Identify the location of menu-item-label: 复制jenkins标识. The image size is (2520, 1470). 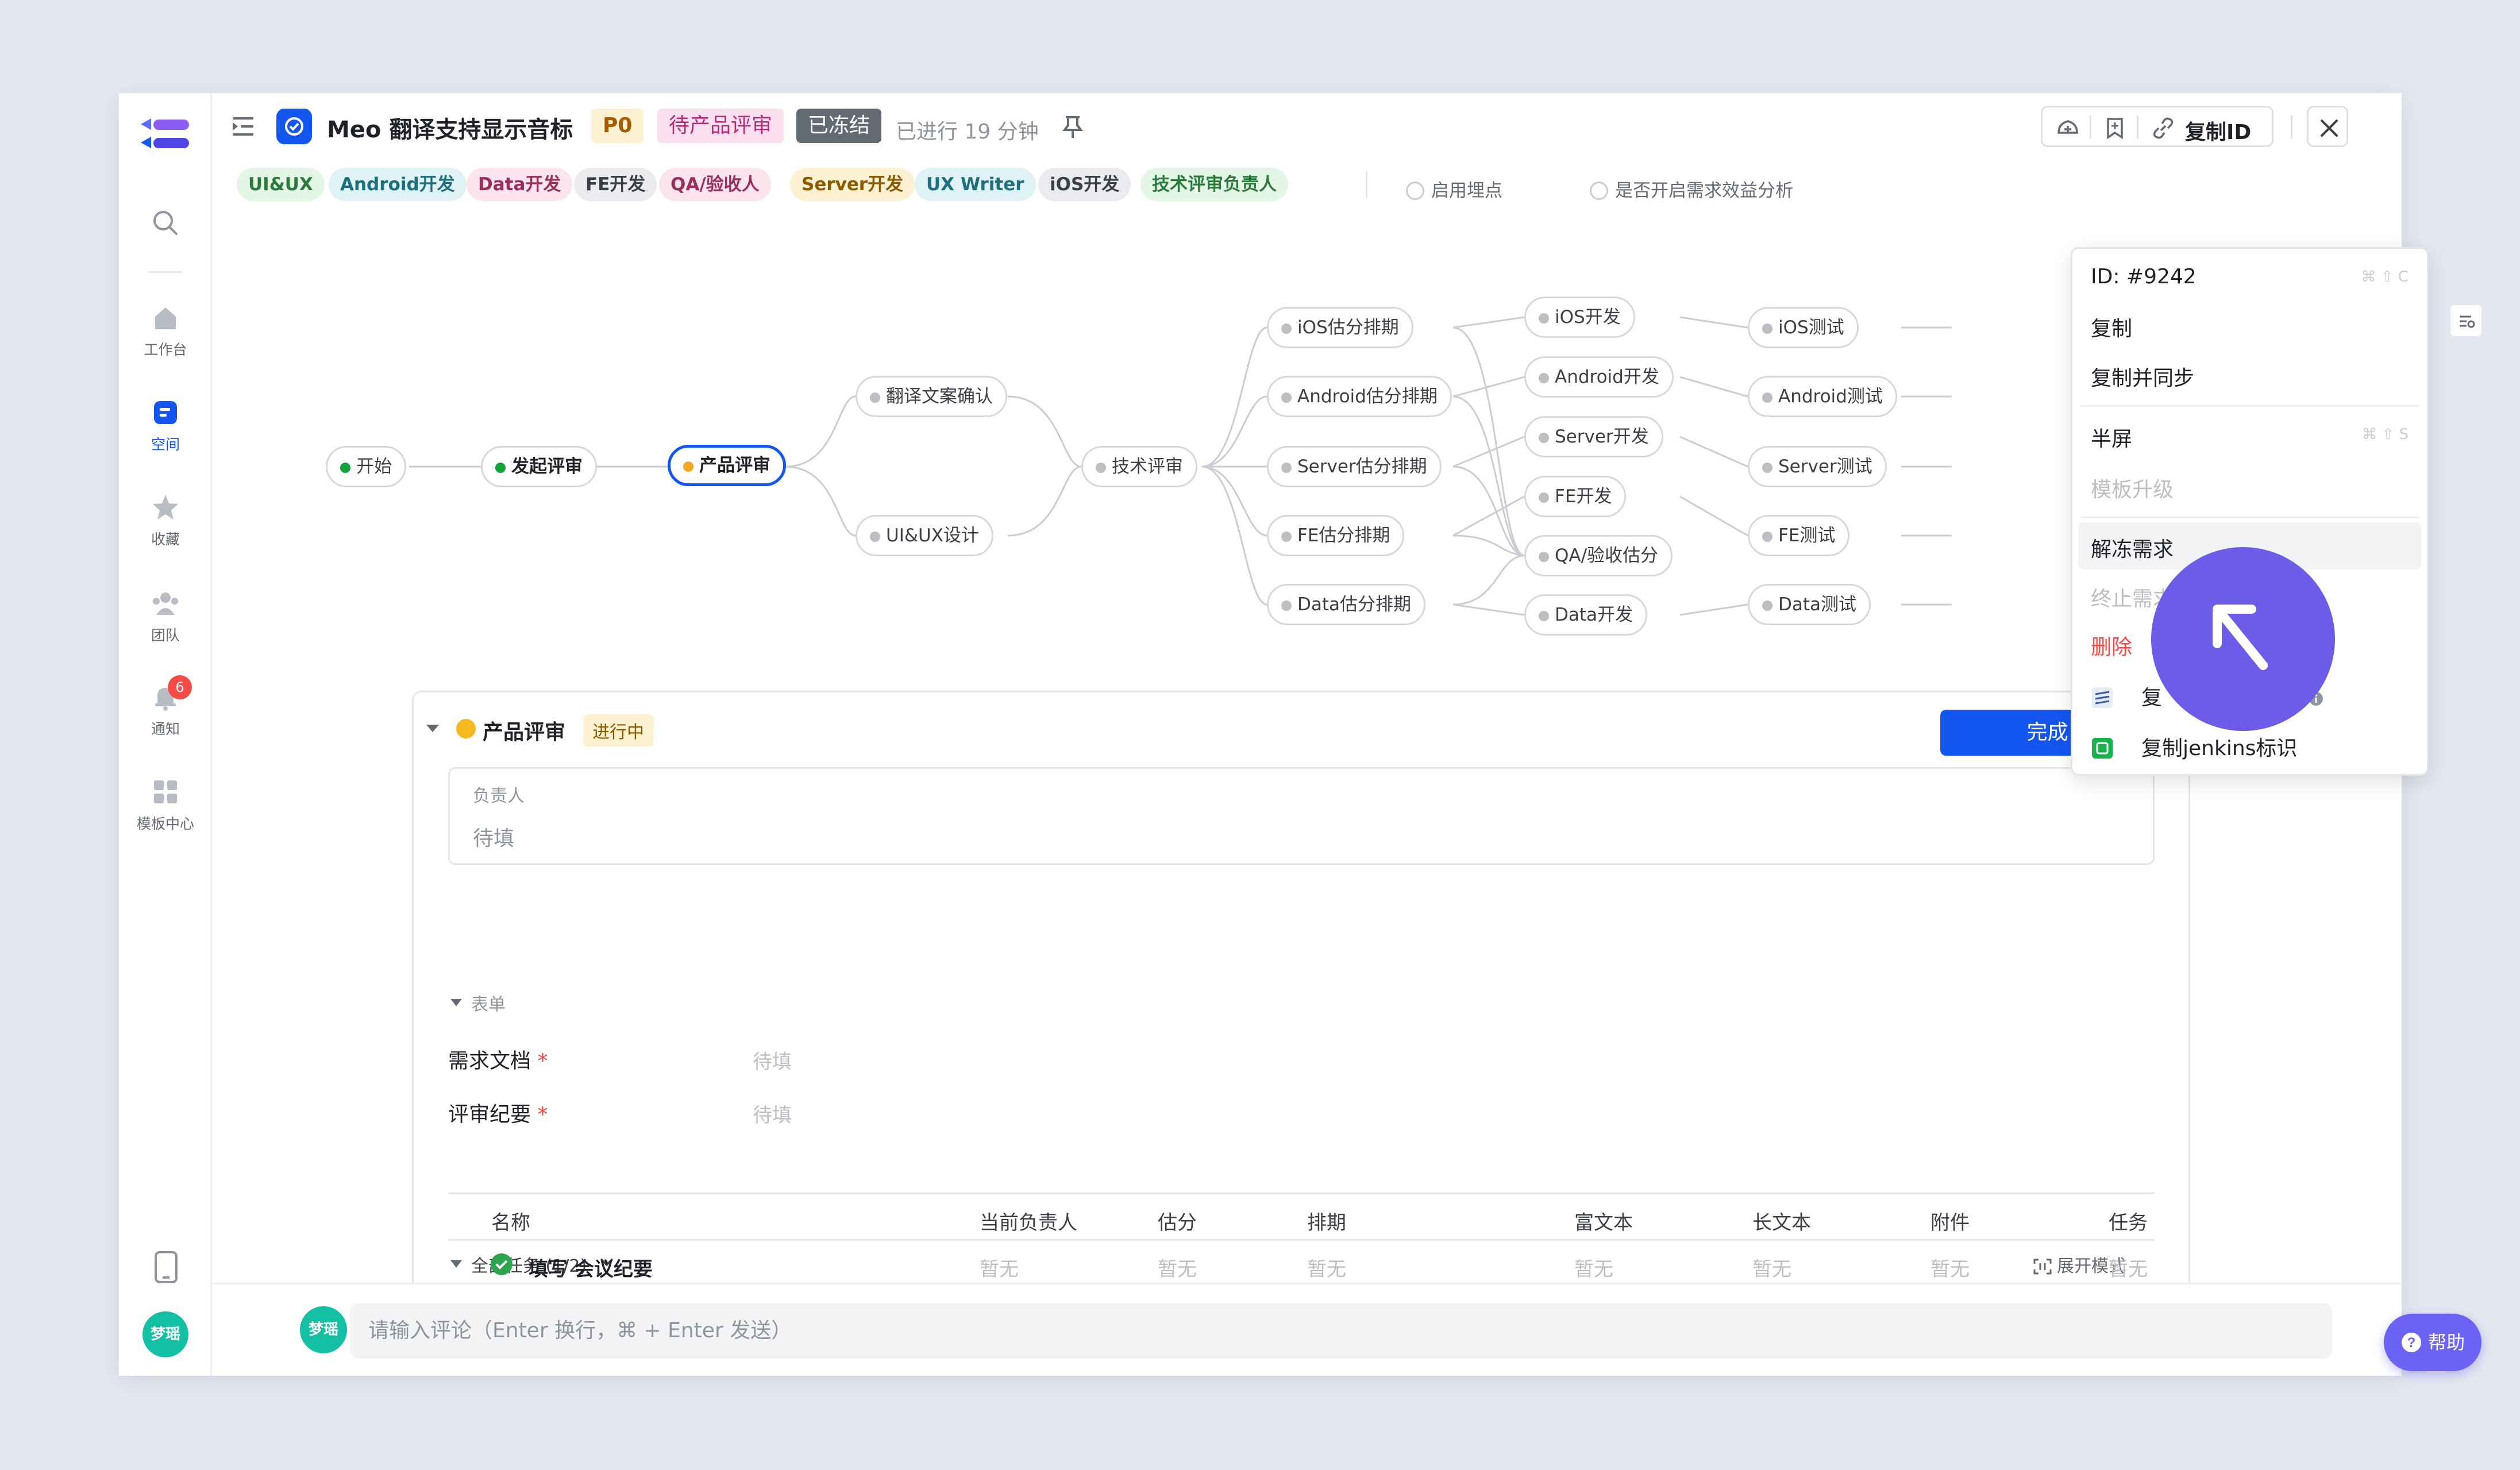
(2220, 748).